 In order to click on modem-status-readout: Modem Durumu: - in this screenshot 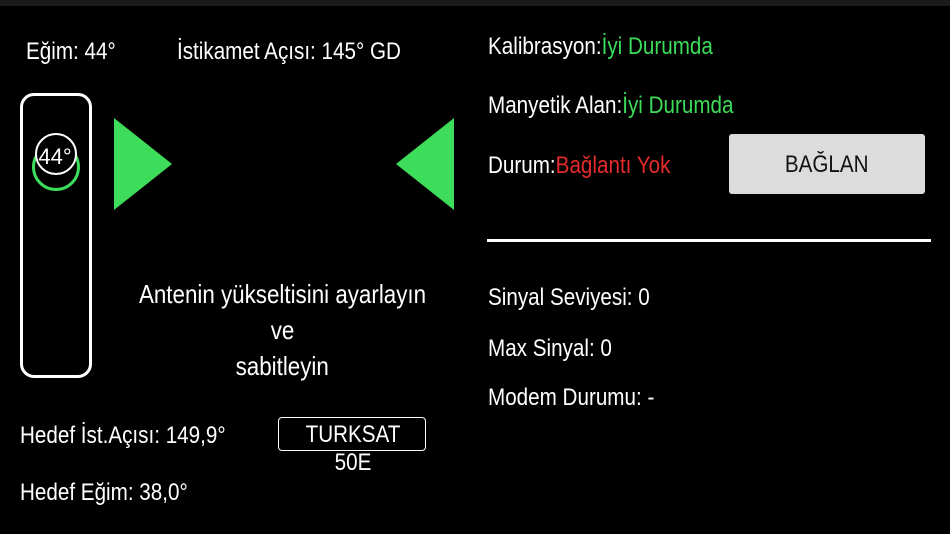, I will do `click(571, 398)`.